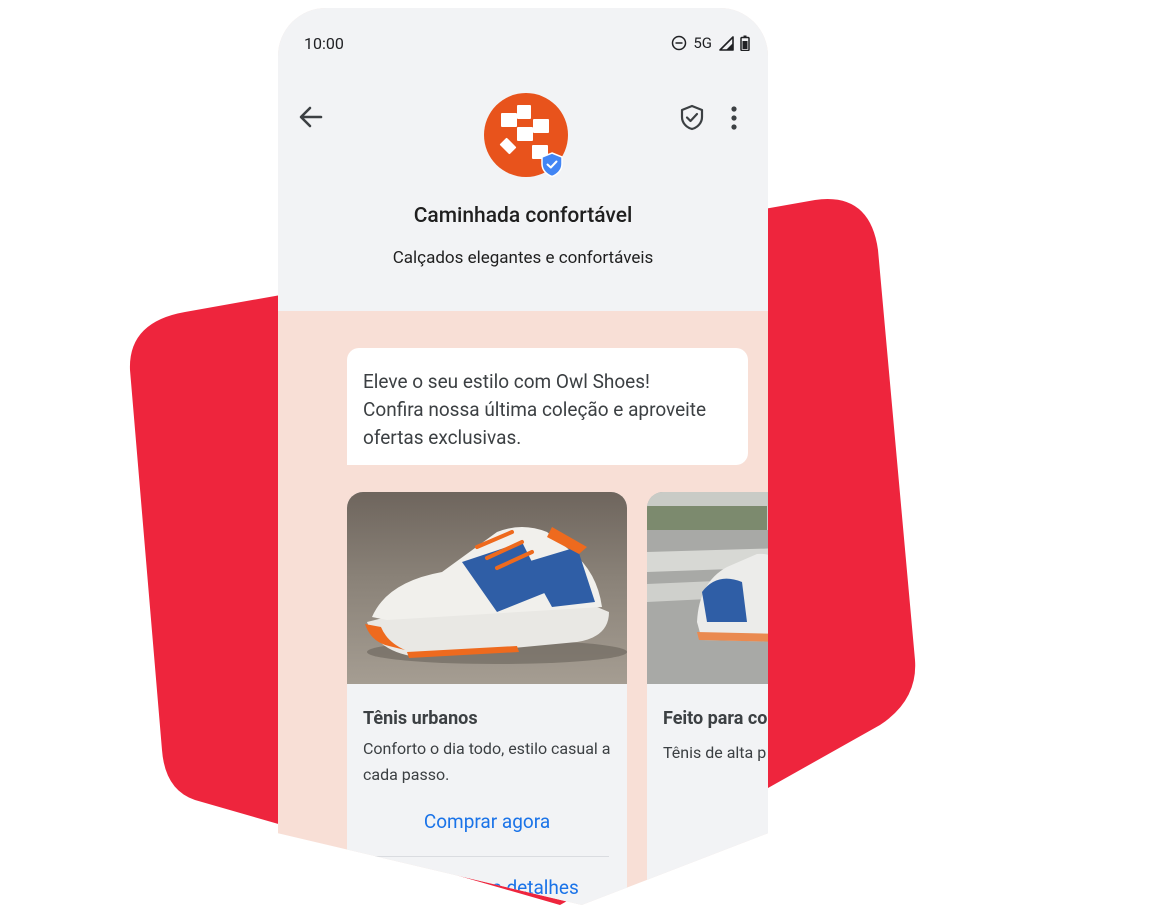 The height and width of the screenshot is (905, 1152). Describe the element at coordinates (715, 752) in the screenshot. I see `card-description: Tênis de alta p projetado para ritmo.` at that location.